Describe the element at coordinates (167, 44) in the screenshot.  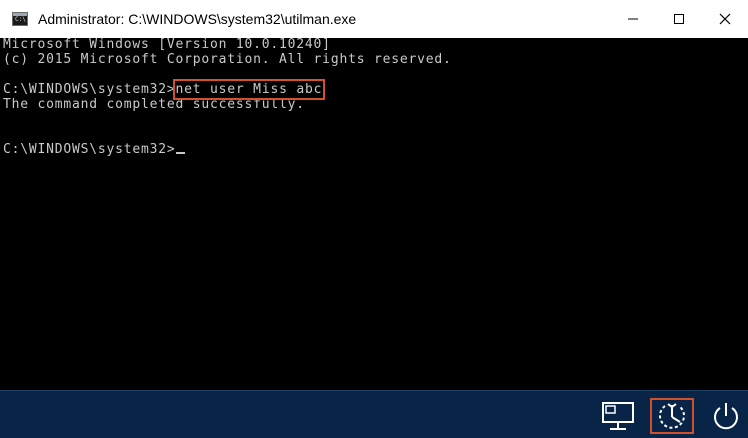
I see `console-line: Microsoft Windows [Version 10.0.10240]` at that location.